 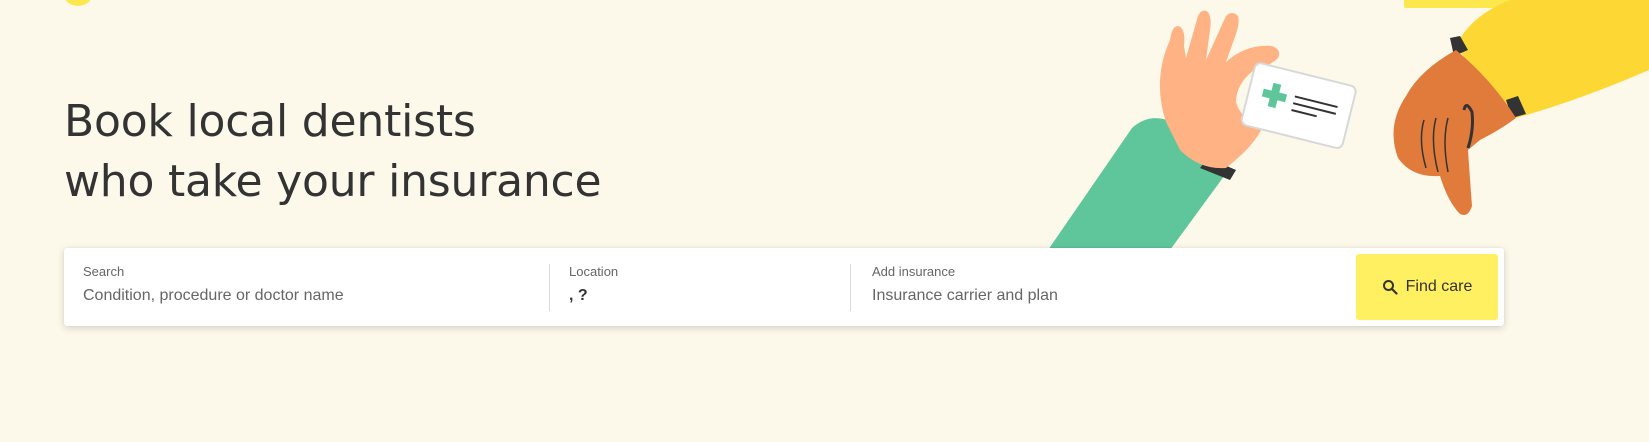 What do you see at coordinates (1439, 286) in the screenshot?
I see `find-care-label: Find care` at bounding box center [1439, 286].